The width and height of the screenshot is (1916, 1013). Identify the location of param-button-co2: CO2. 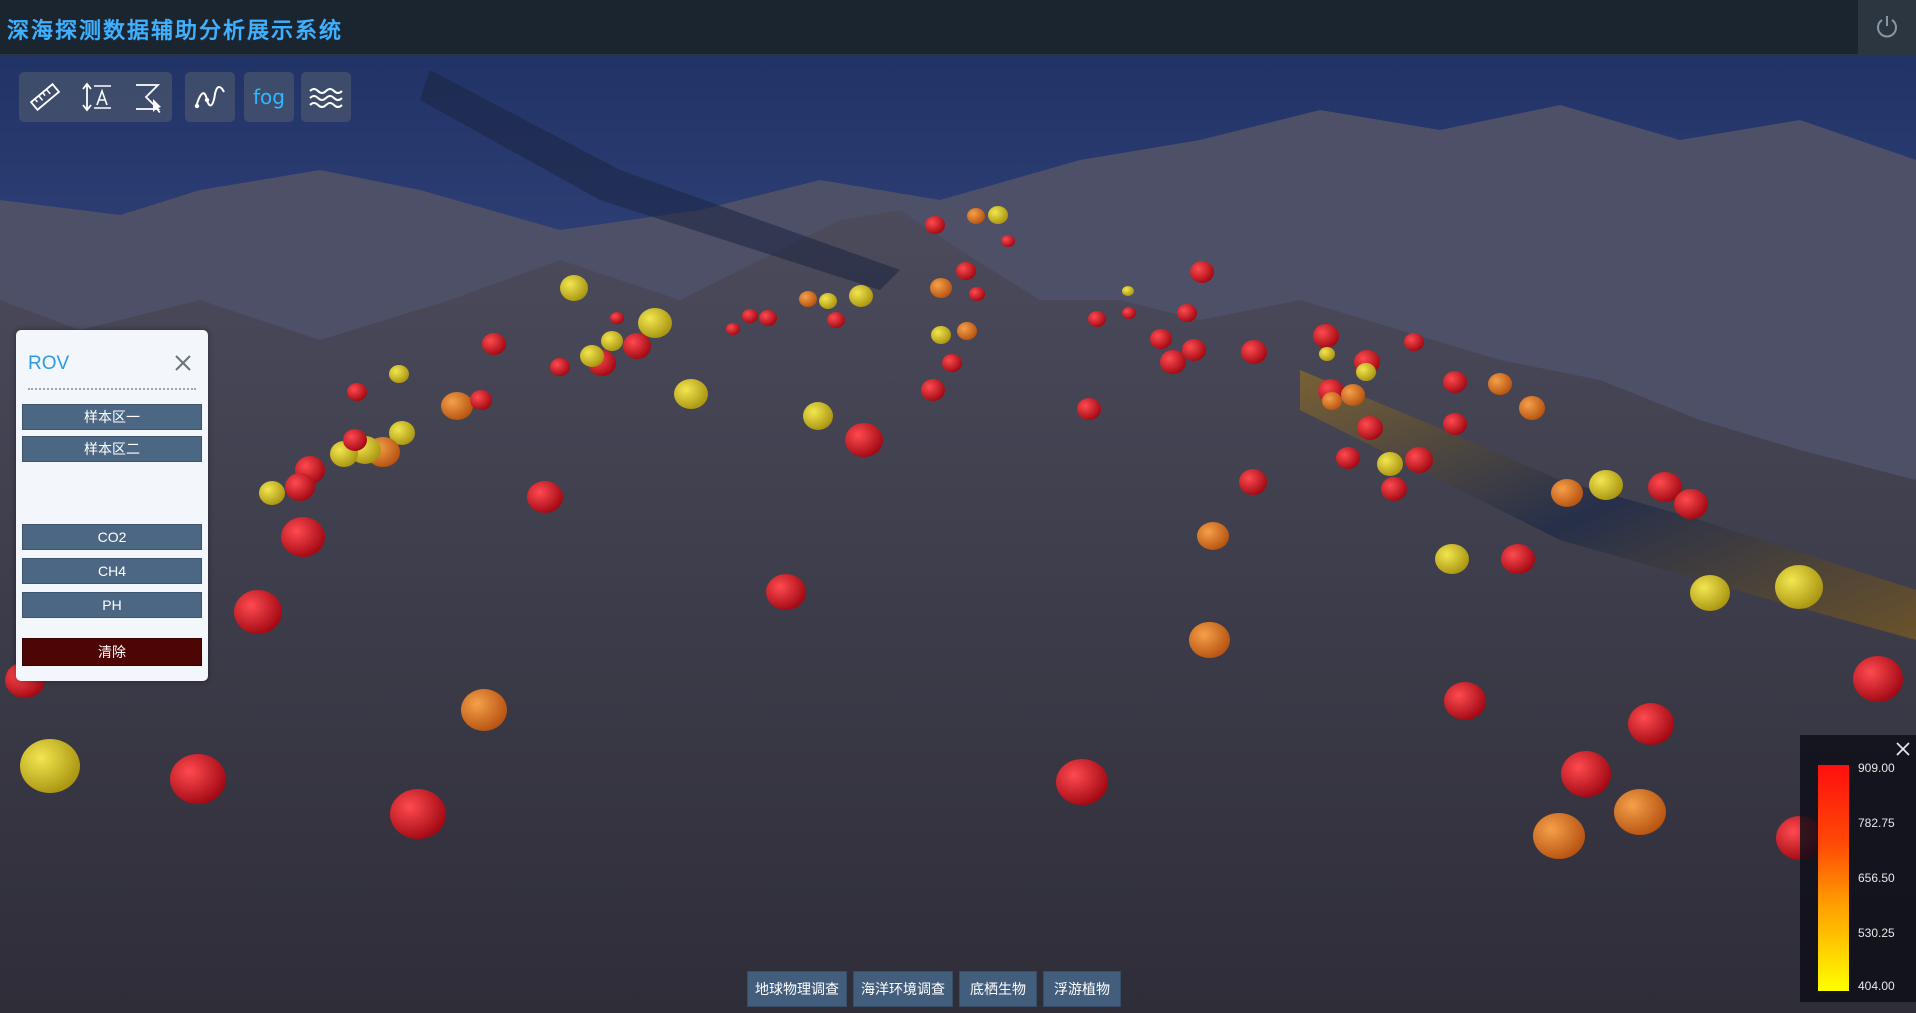
(112, 537).